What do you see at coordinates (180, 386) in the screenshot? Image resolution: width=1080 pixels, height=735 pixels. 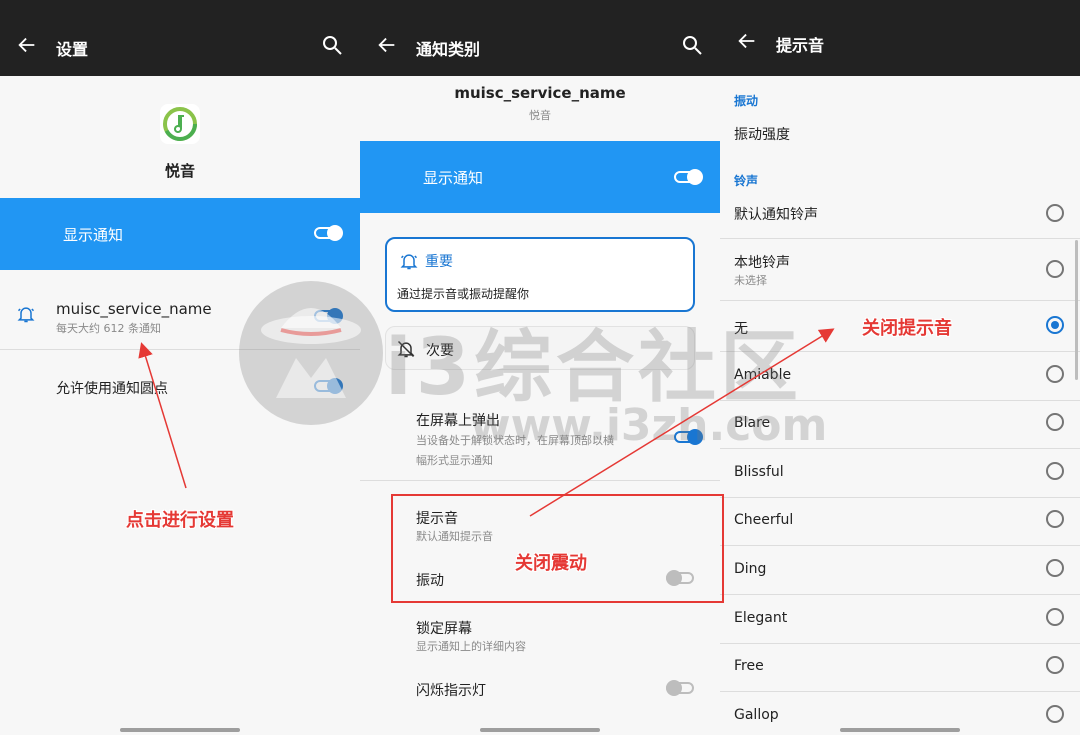 I see `allow-dot-row: 允许使用通知圆点` at bounding box center [180, 386].